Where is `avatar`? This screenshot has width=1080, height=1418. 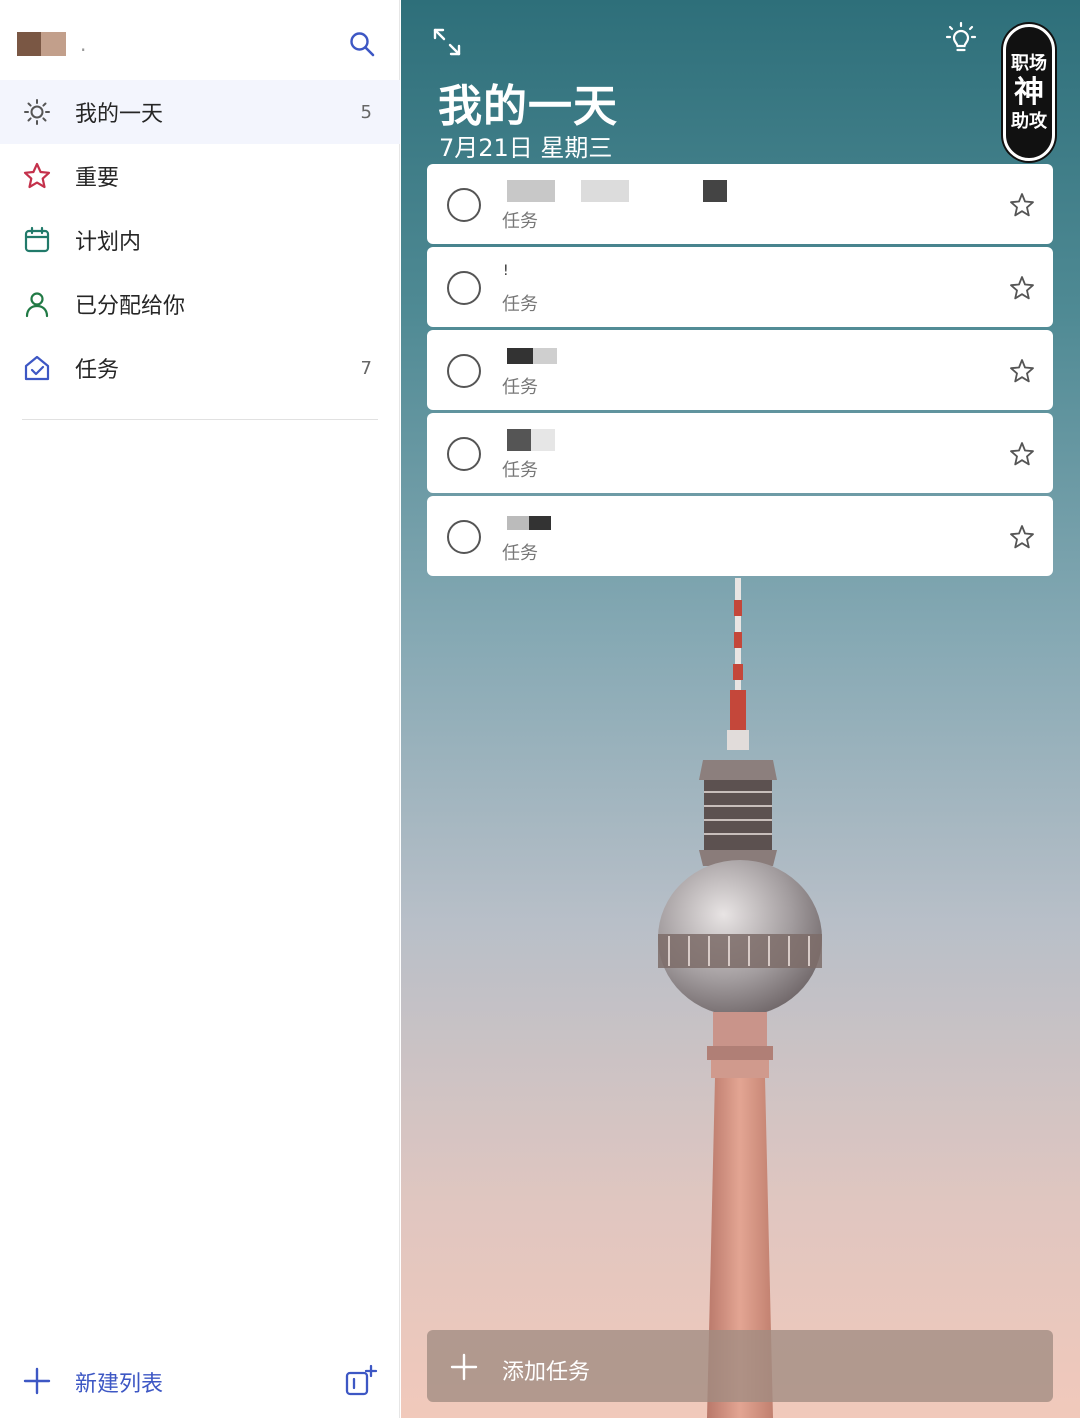 avatar is located at coordinates (41, 44).